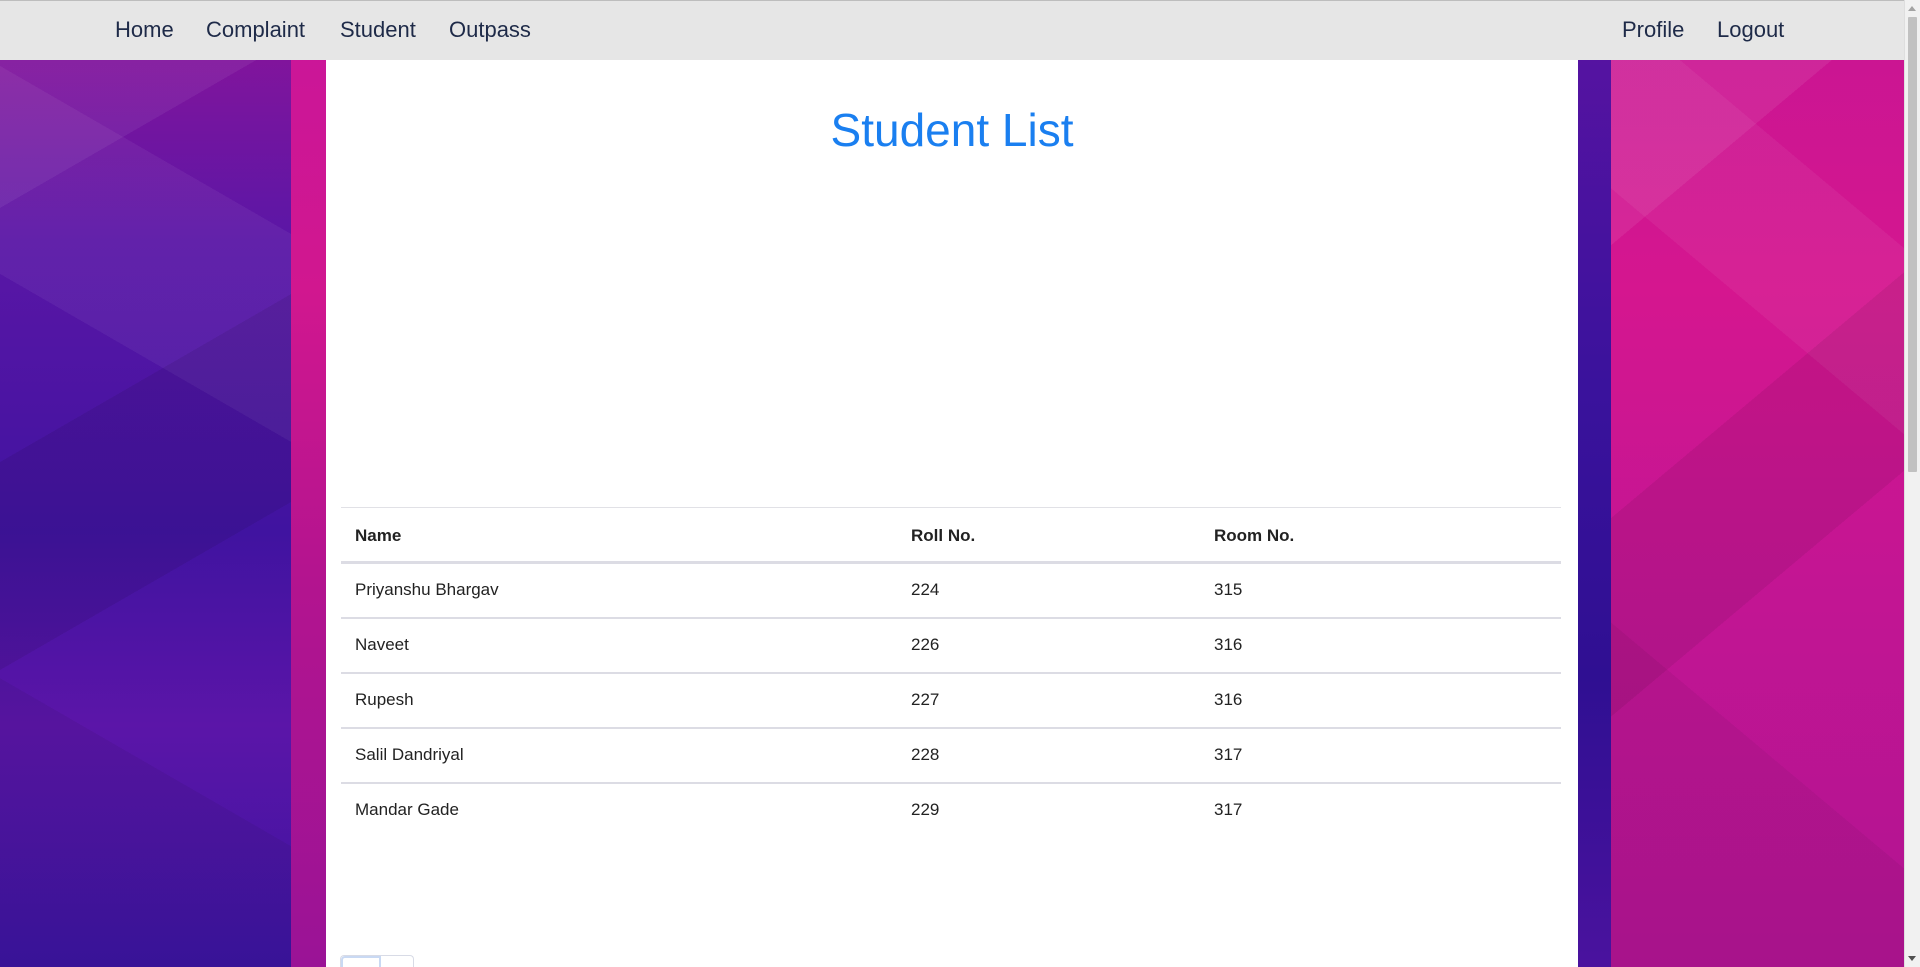  Describe the element at coordinates (952, 129) in the screenshot. I see `page-title: Student List` at that location.